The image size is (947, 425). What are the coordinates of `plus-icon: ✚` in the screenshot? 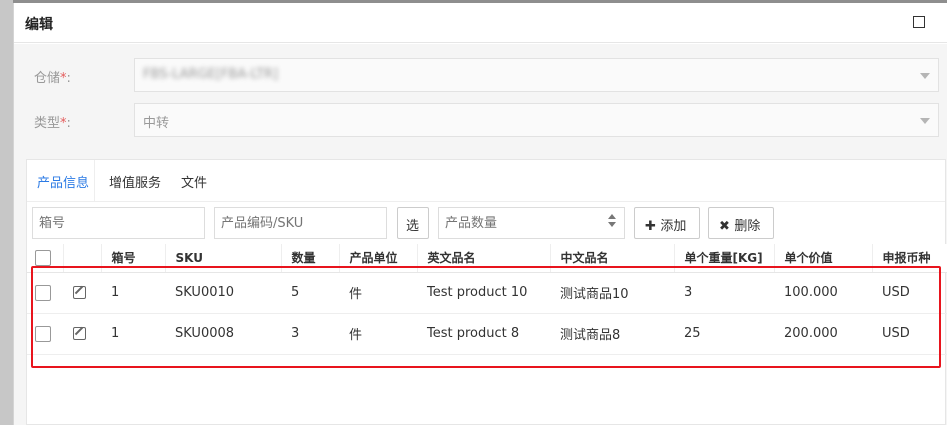 It's located at (653, 226).